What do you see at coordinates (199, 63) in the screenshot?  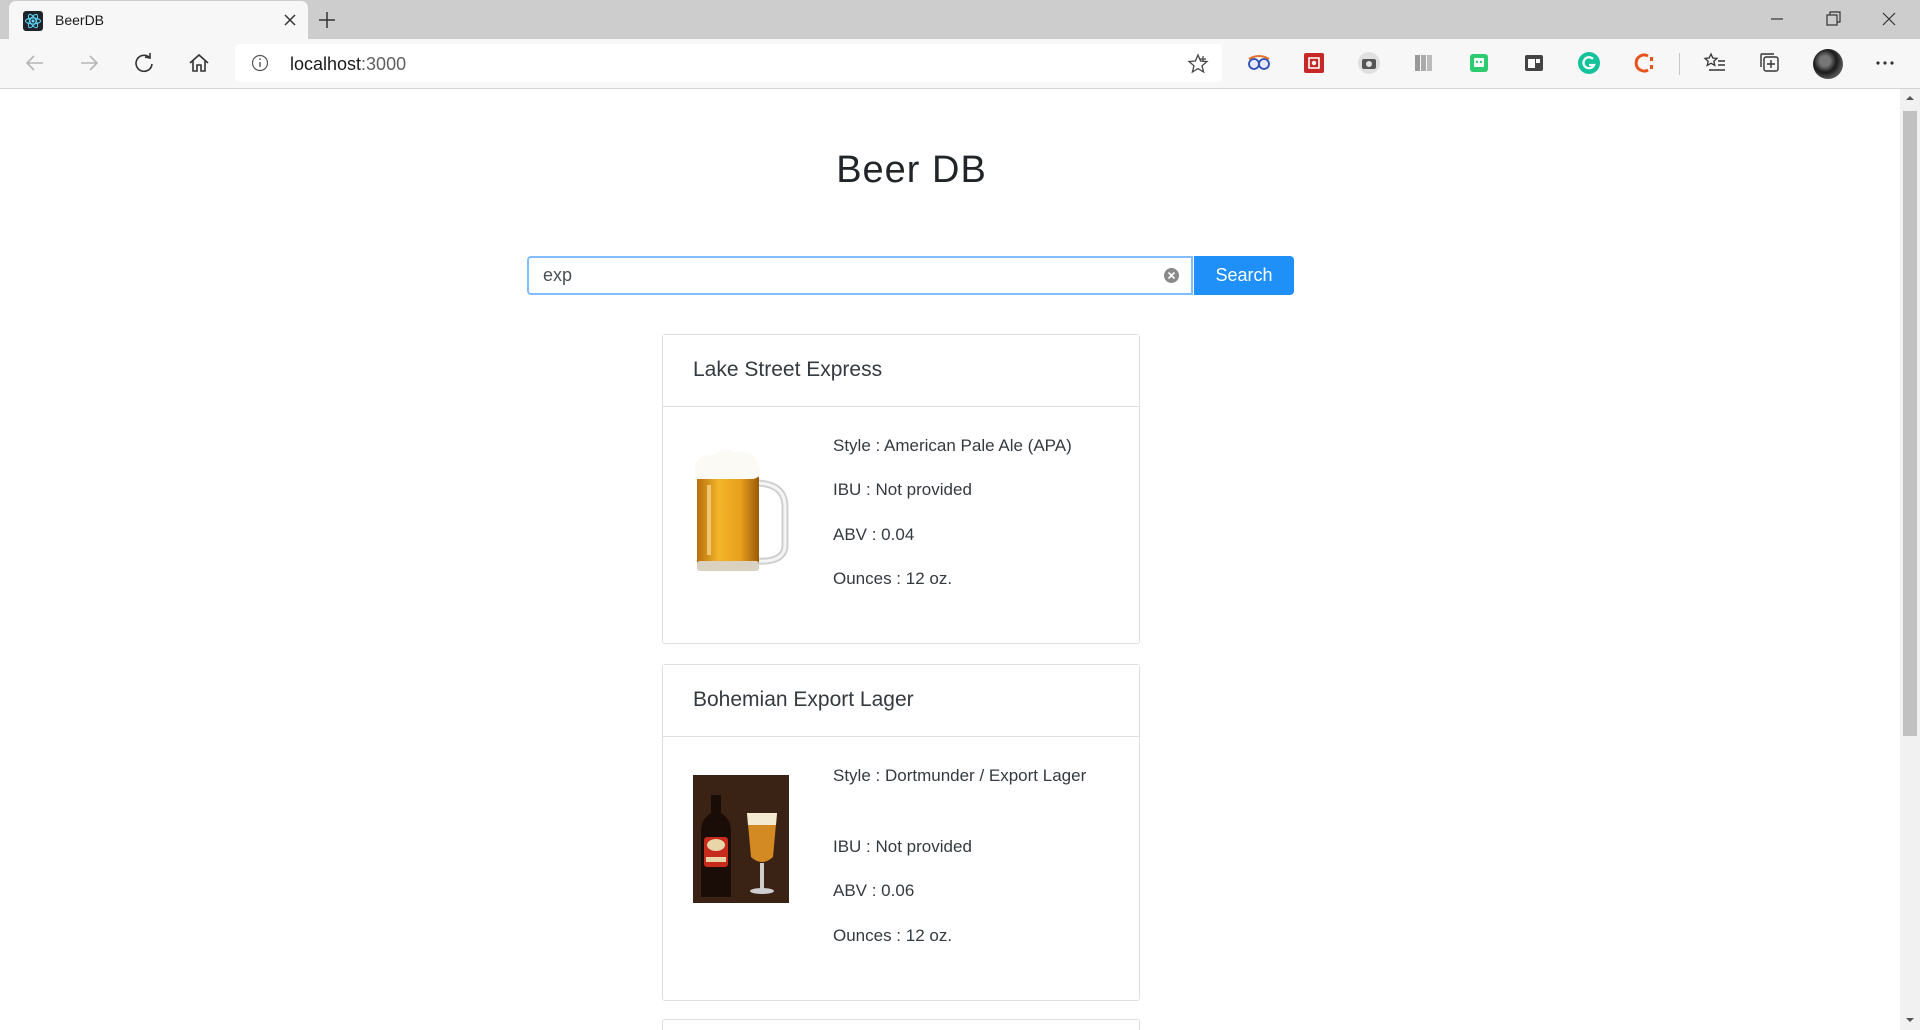 I see `home-icon` at bounding box center [199, 63].